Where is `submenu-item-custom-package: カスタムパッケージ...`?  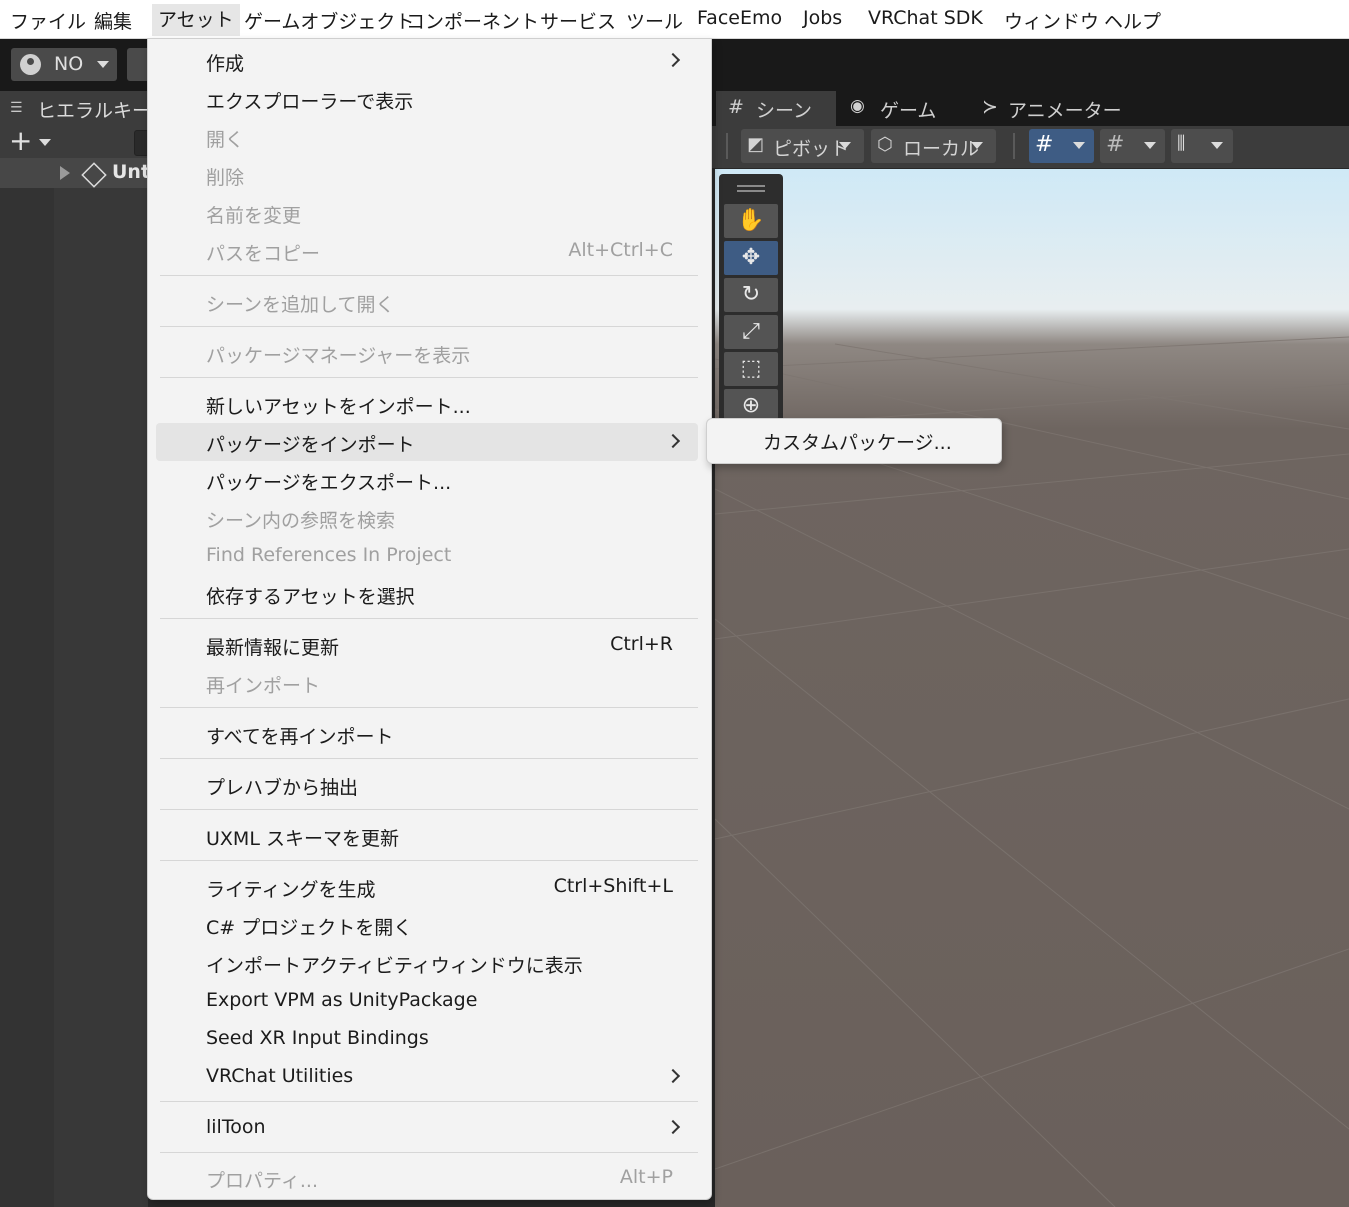
submenu-item-custom-package: カスタムパッケージ... is located at coordinates (857, 441).